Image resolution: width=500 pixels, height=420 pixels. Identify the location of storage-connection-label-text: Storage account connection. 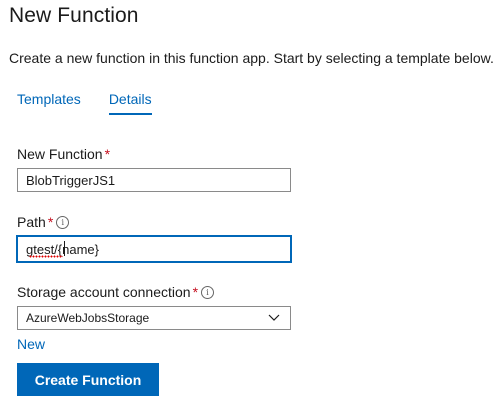
(104, 292).